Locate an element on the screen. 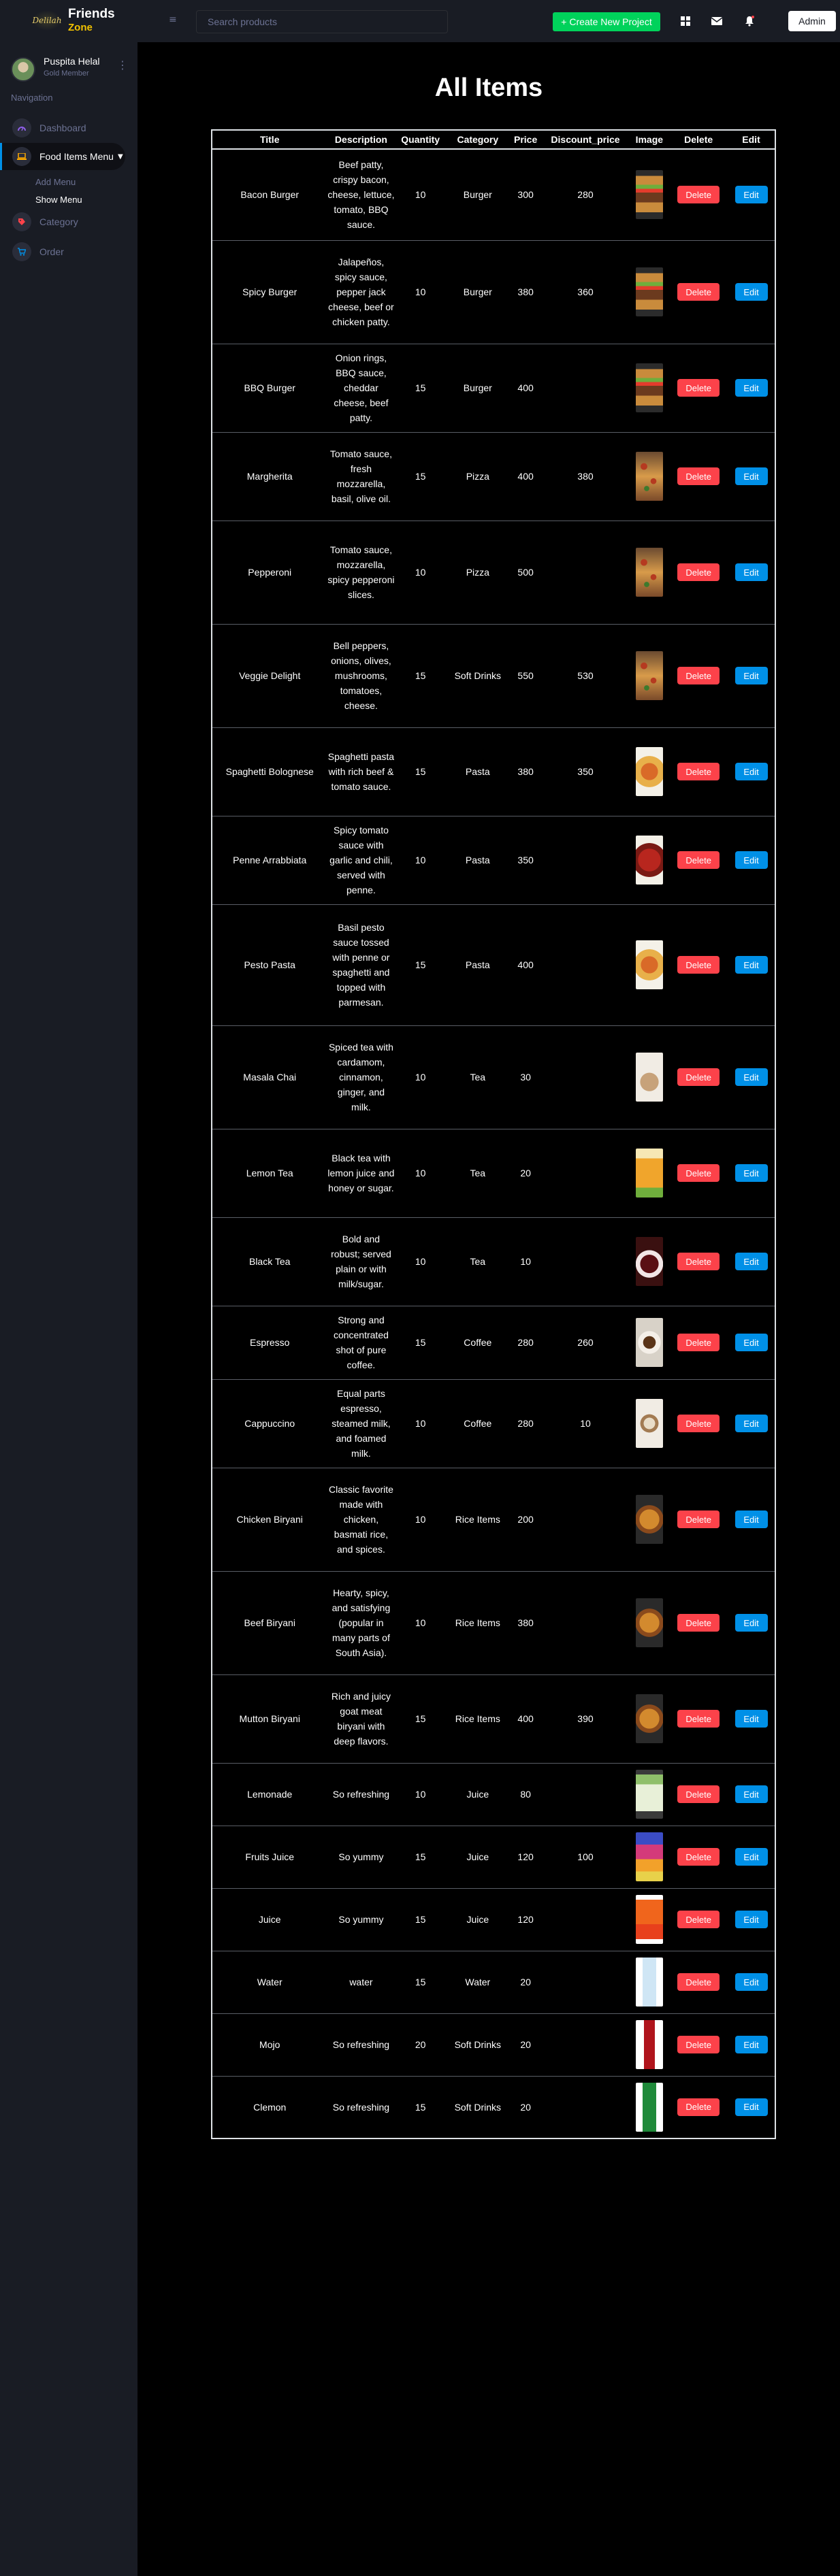 This screenshot has height=2576, width=840. item-price: 380 is located at coordinates (526, 292).